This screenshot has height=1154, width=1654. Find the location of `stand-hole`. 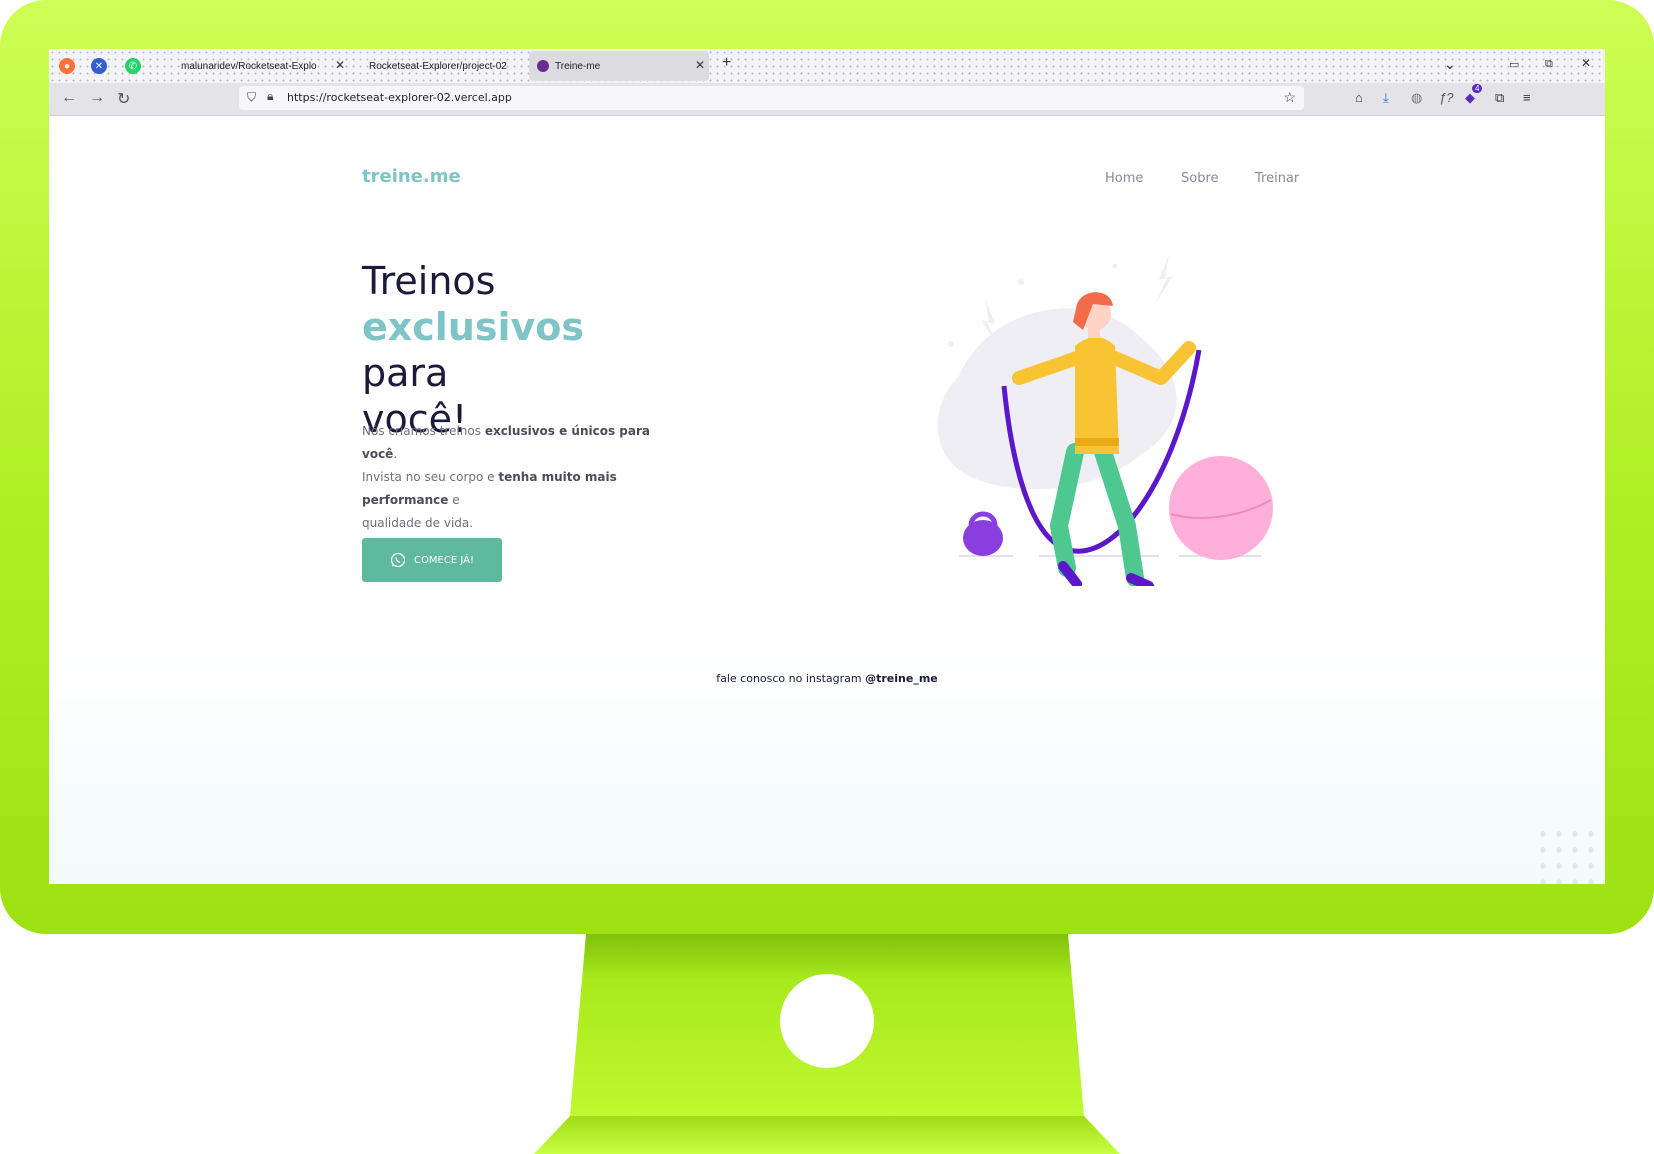

stand-hole is located at coordinates (827, 1021).